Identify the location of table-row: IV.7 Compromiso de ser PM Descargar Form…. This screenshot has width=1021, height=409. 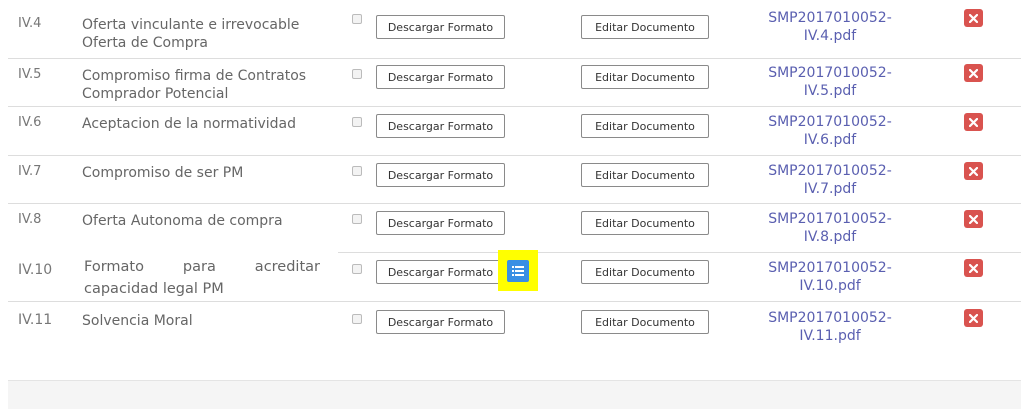
(514, 179).